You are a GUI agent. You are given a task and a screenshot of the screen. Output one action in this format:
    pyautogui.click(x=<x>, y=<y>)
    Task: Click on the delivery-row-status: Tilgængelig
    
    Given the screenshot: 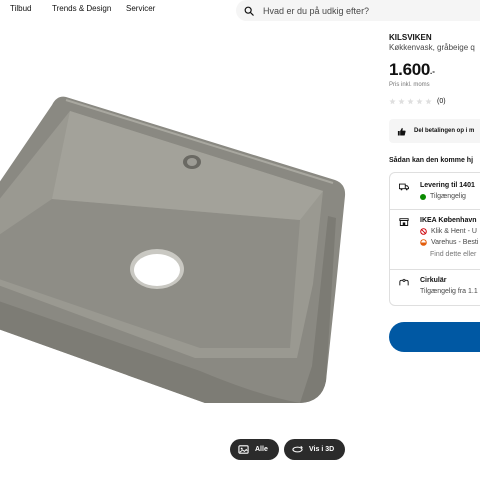 What is the action you would take?
    pyautogui.click(x=443, y=196)
    